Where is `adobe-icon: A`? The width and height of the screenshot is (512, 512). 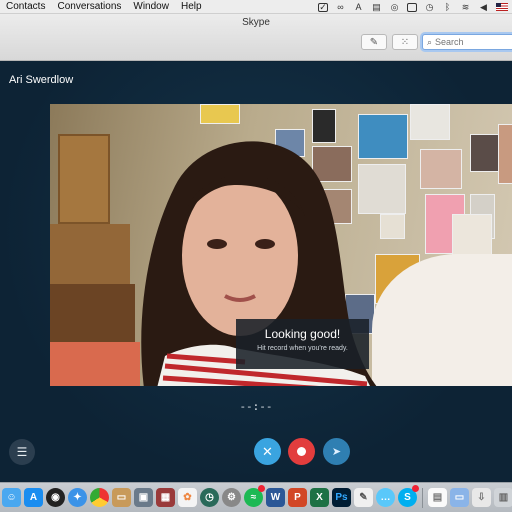 adobe-icon: A is located at coordinates (358, 7).